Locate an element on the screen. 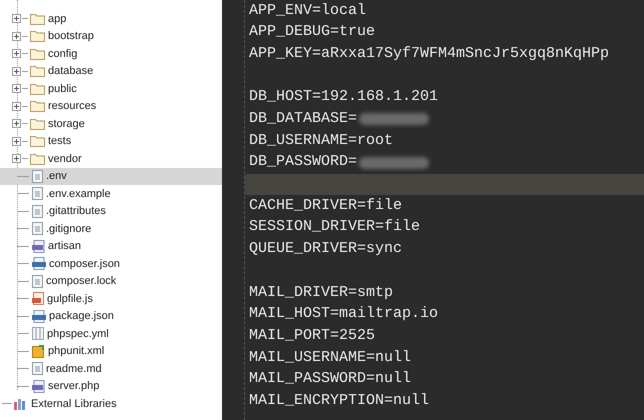 The image size is (644, 420). code-line: DB_DATABASE= is located at coordinates (303, 119).